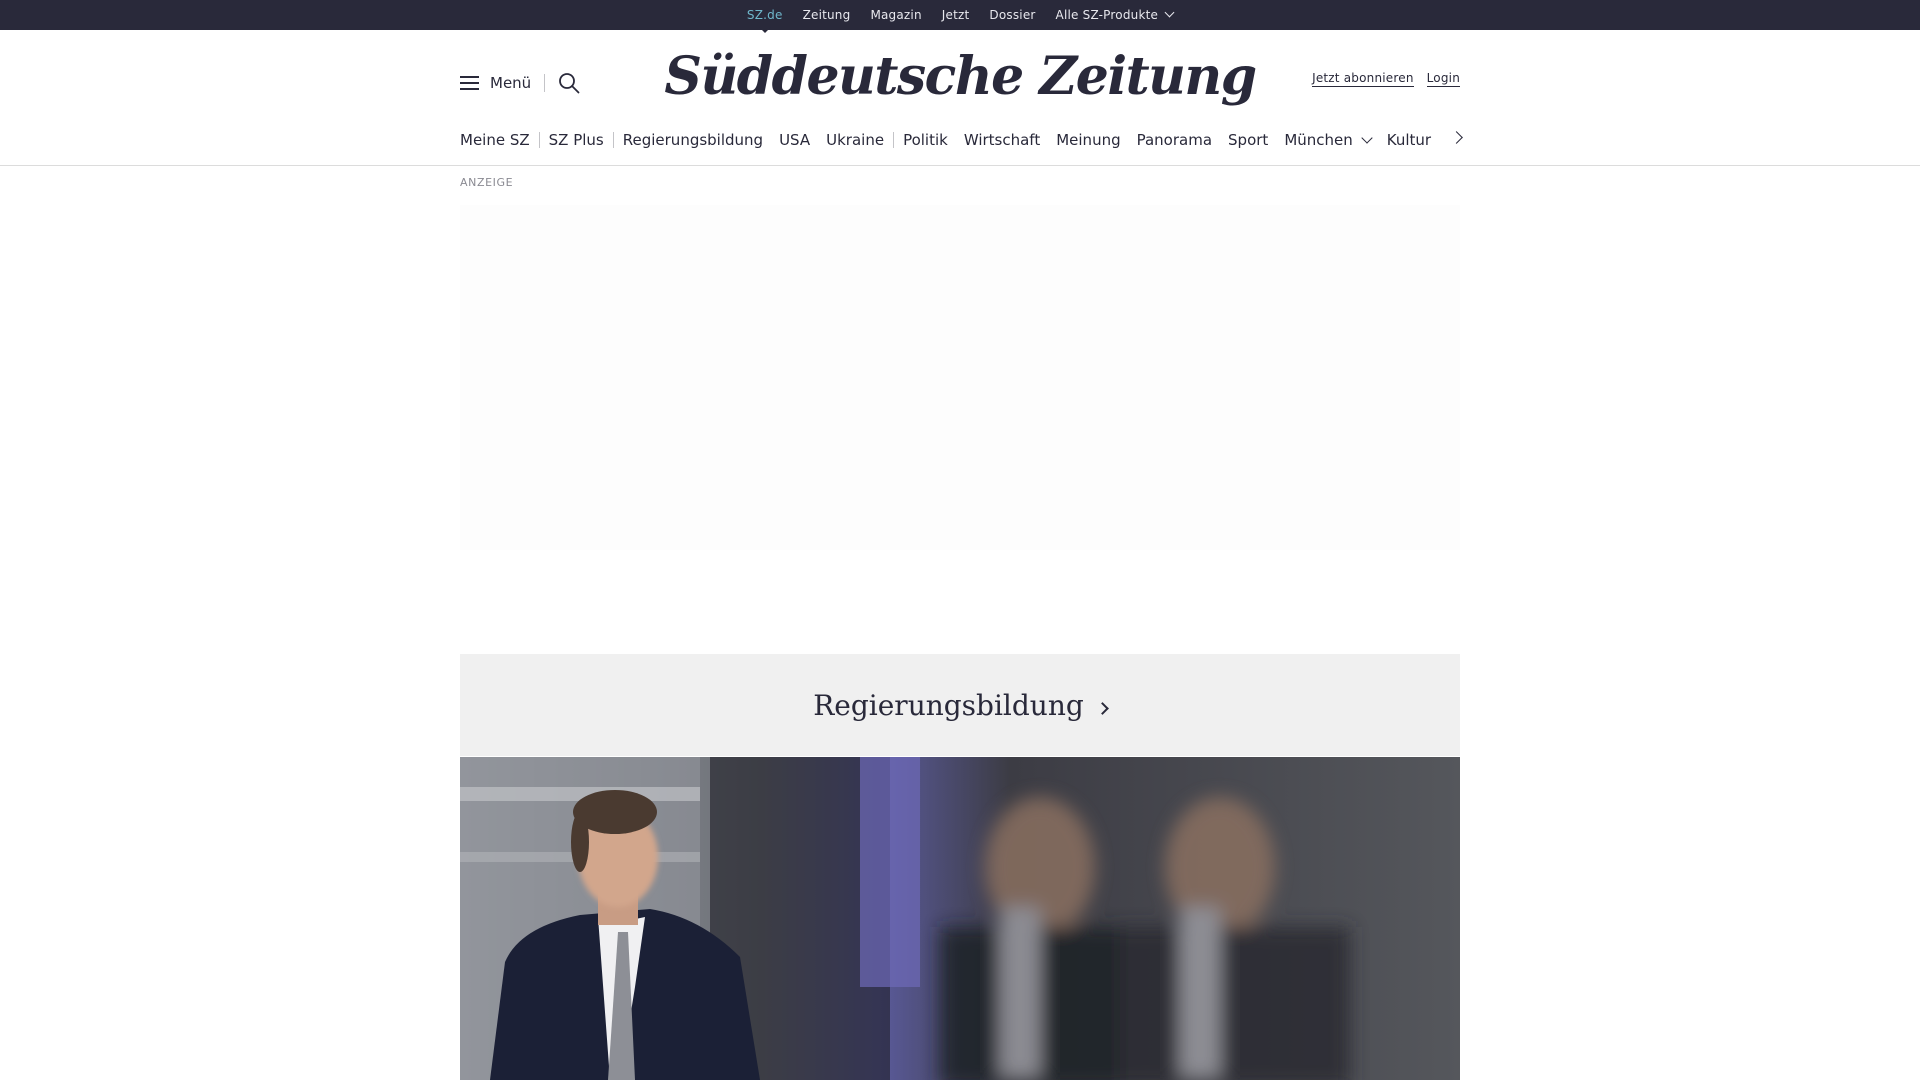 This screenshot has height=1080, width=1920. I want to click on nav-item-muenchen-label: München, so click(1318, 140).